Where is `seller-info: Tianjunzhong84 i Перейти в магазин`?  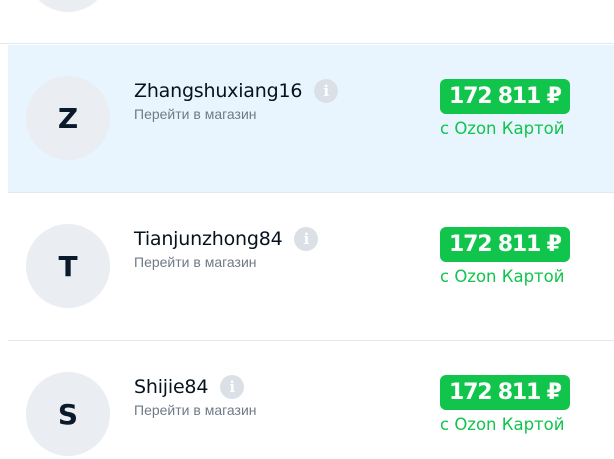 seller-info: Tianjunzhong84 i Перейти в магазин is located at coordinates (226, 248).